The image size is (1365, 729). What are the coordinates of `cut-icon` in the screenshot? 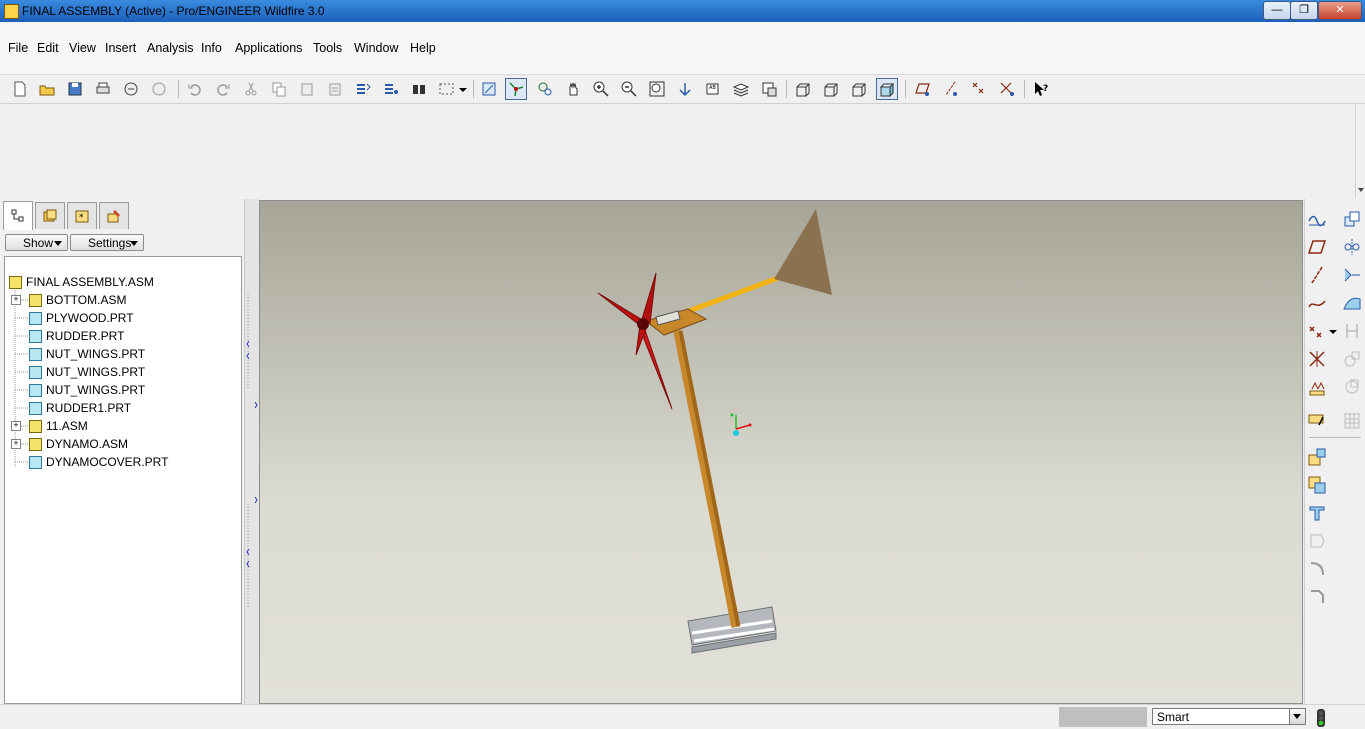 It's located at (251, 89).